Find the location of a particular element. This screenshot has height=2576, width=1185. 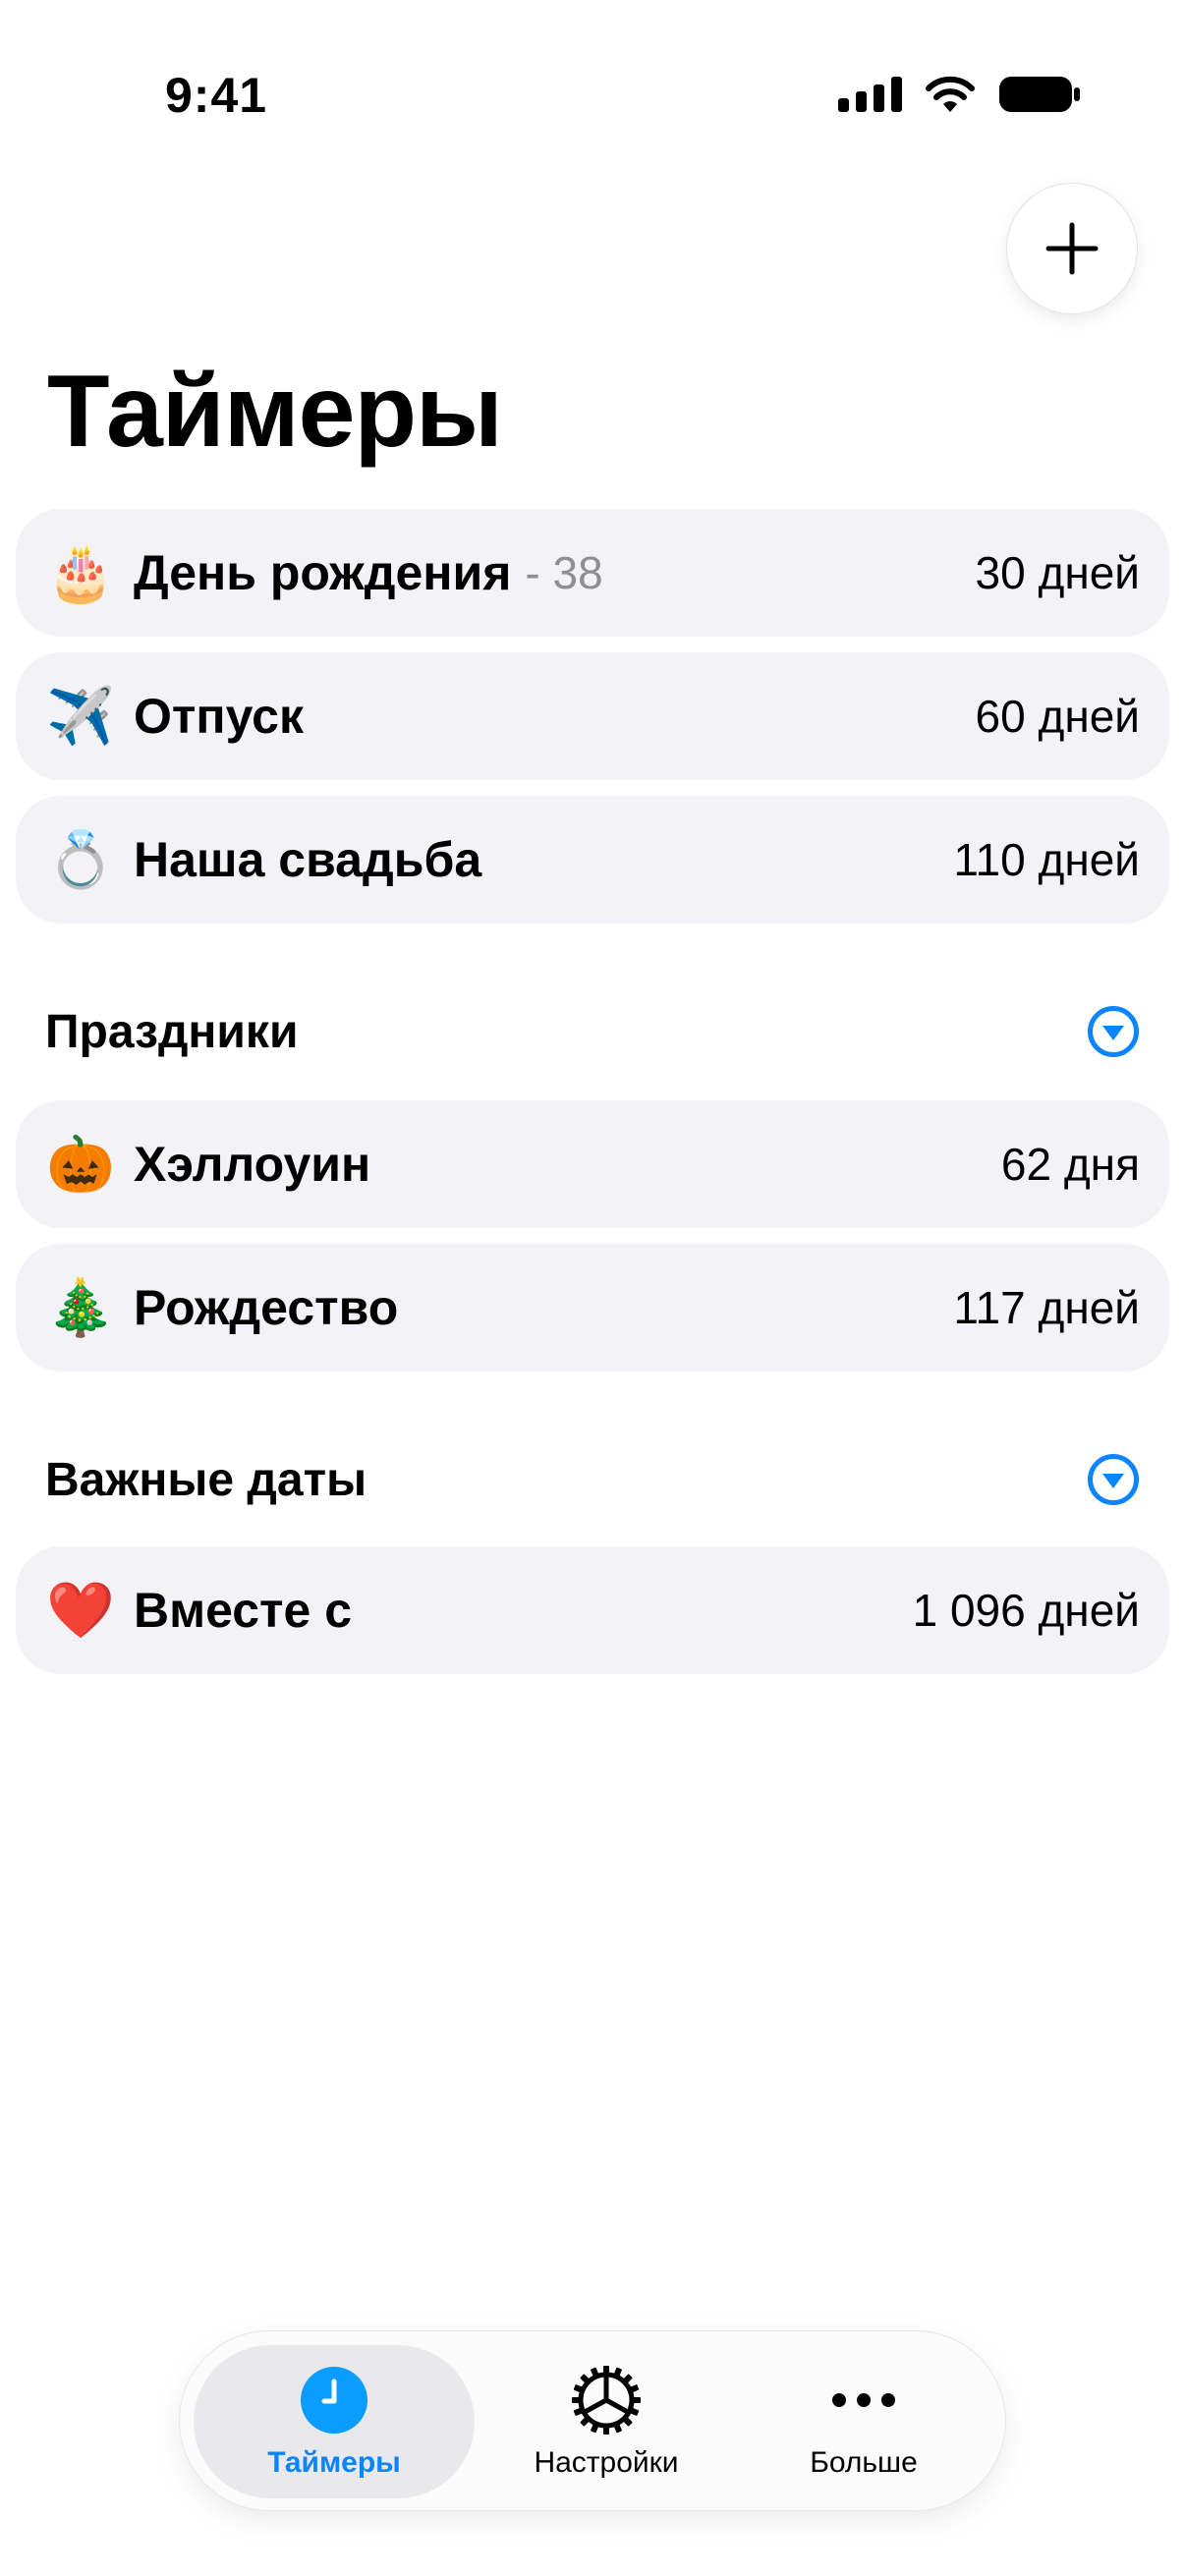

timer-row-vacation: ✈️ Отпуск 60 дней is located at coordinates (592, 716).